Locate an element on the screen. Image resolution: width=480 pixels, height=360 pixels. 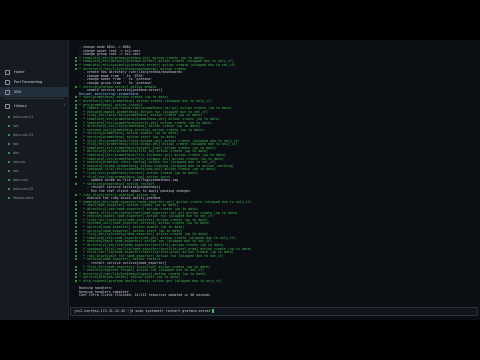
history-item: docs-ssh-03 is located at coordinates (23, 135).